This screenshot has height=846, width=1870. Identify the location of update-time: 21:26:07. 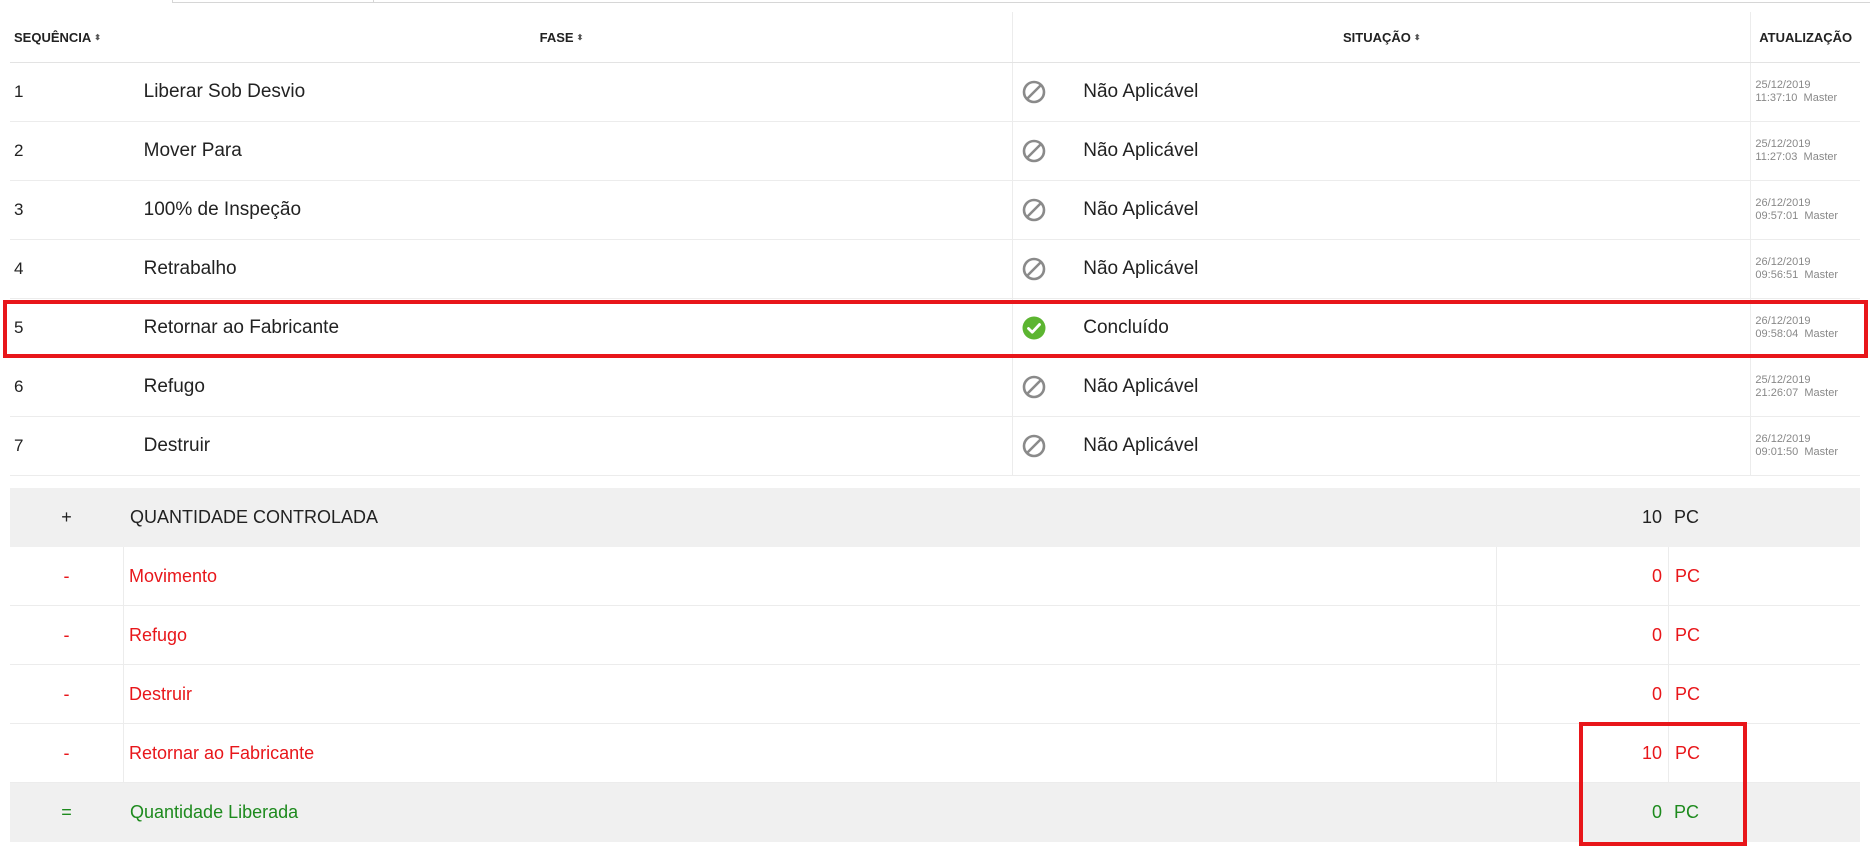
(1777, 393).